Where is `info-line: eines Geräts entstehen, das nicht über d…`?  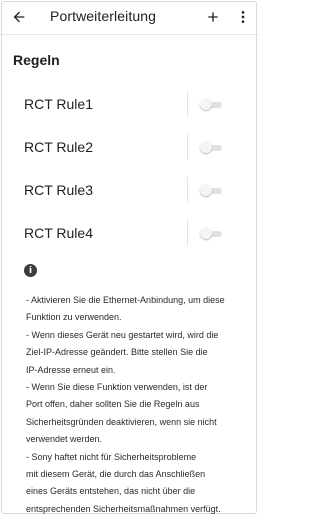 info-line: eines Geräts entstehen, das nicht über d… is located at coordinates (111, 491).